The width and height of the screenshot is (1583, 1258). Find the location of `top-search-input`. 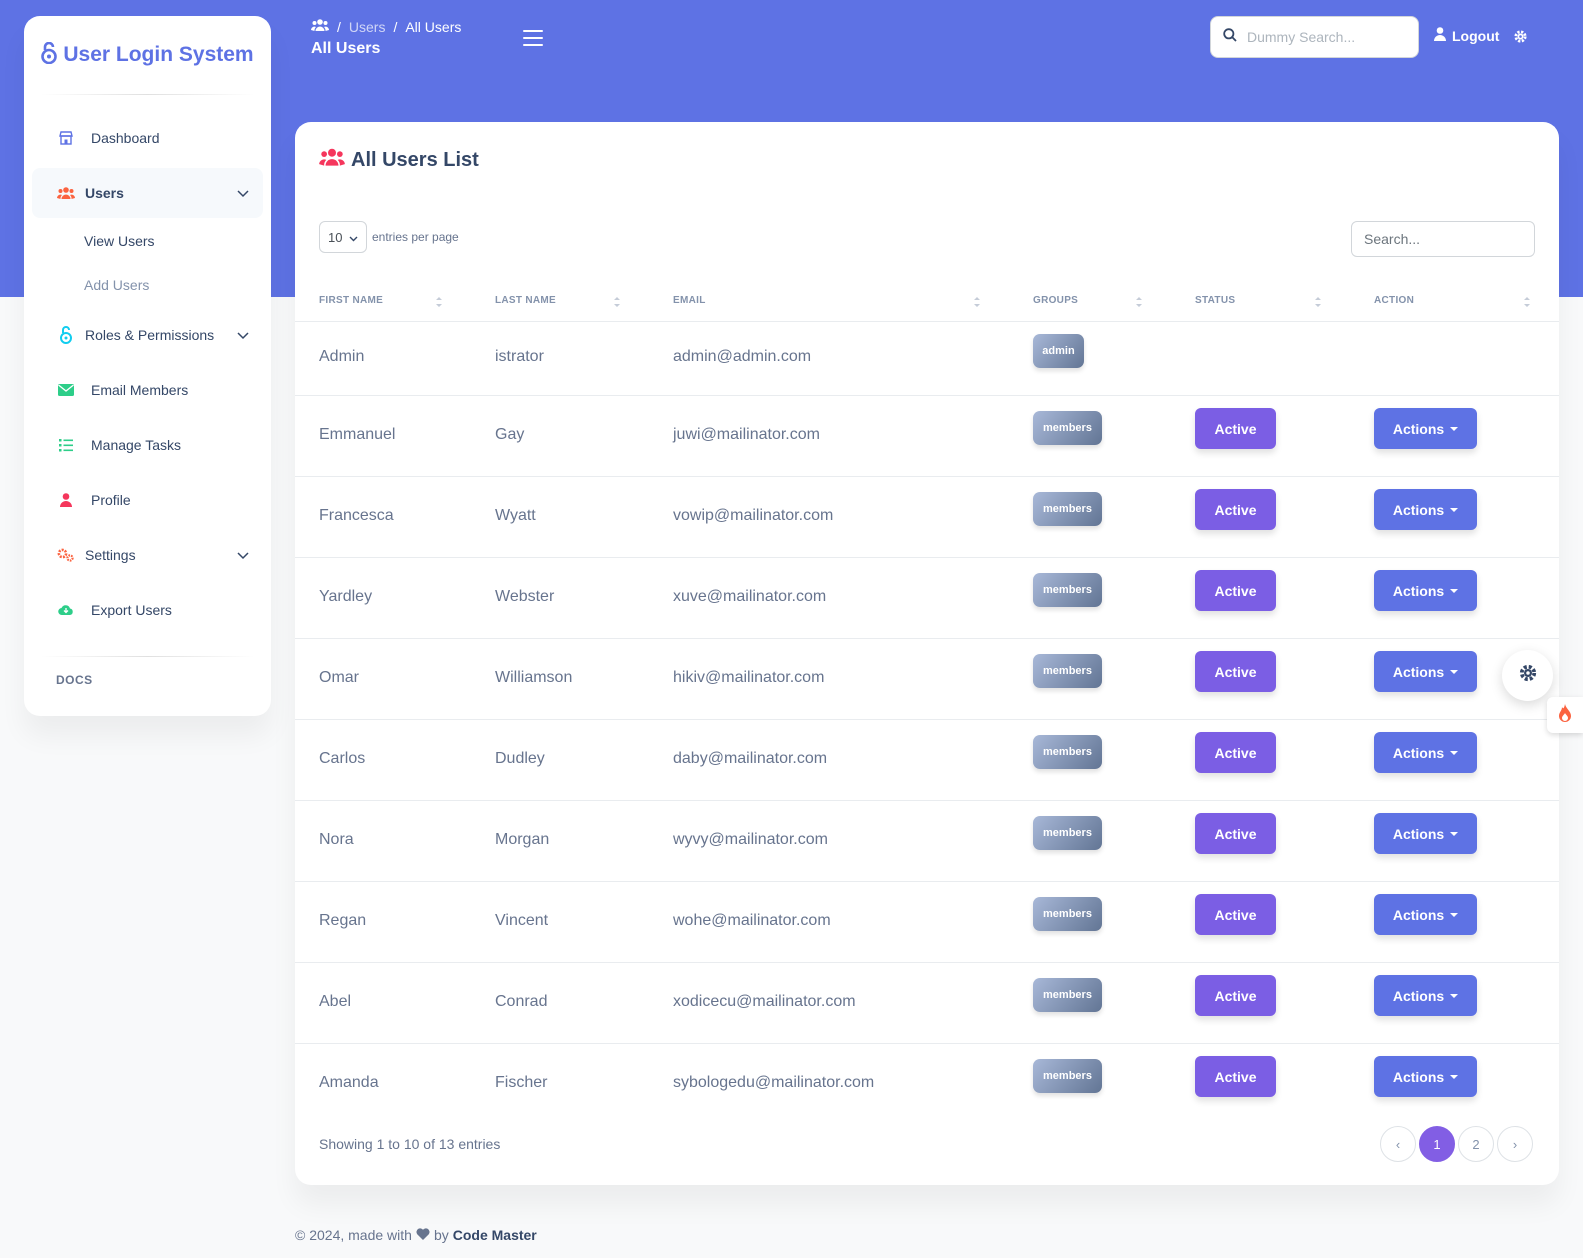

top-search-input is located at coordinates (1322, 37).